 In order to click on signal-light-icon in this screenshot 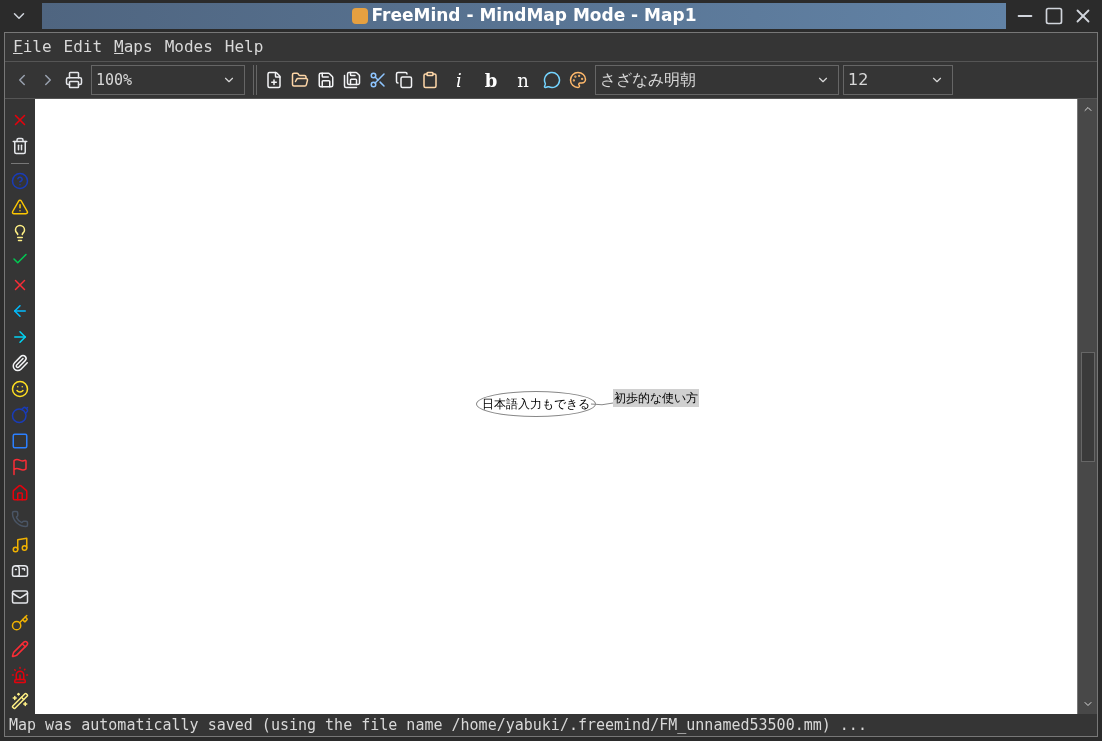, I will do `click(20, 675)`.